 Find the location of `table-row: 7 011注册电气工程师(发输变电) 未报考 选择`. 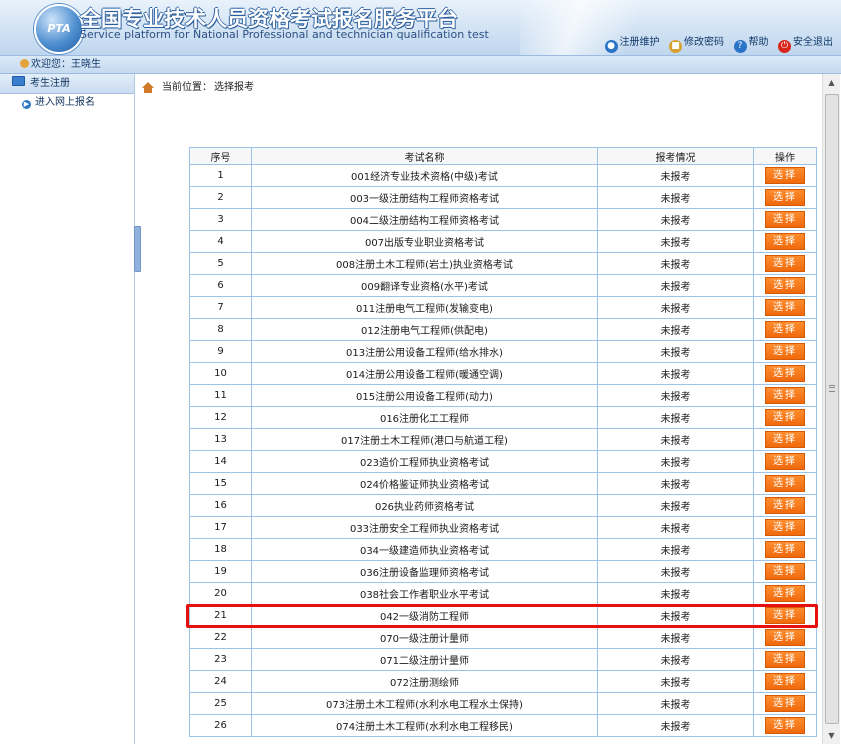

table-row: 7 011注册电气工程师(发输变电) 未报考 选择 is located at coordinates (503, 307).